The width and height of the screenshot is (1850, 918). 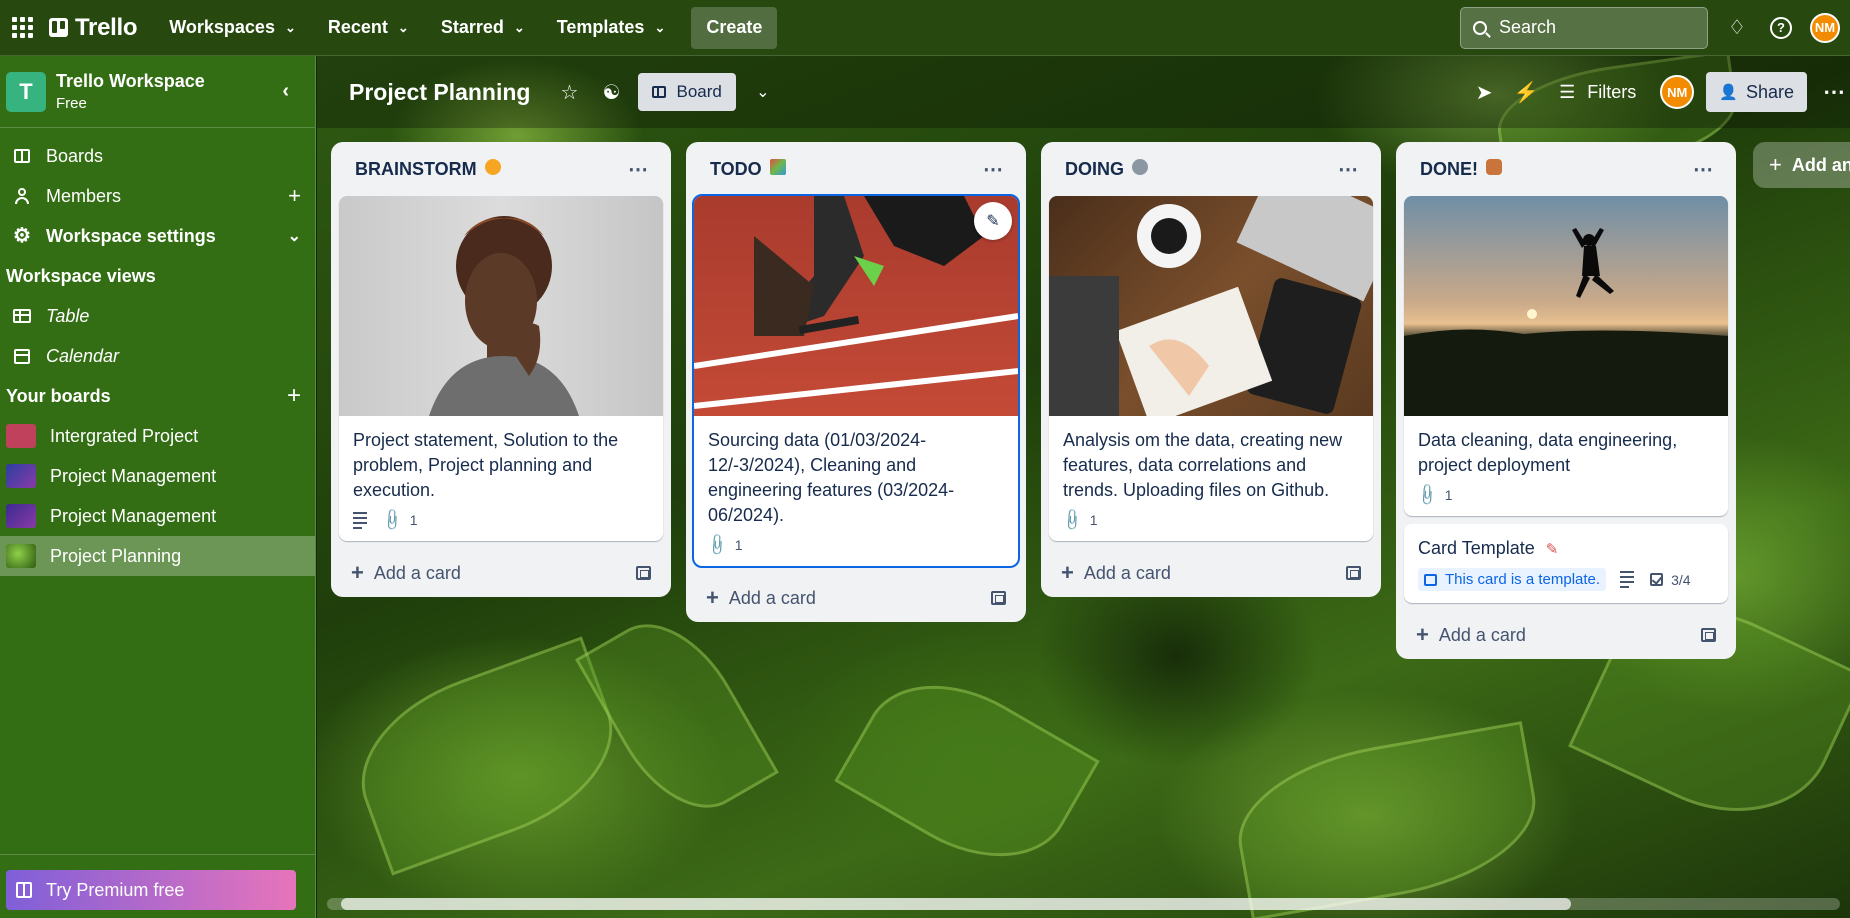 I want to click on paperclip-icon: 📎, so click(x=392, y=520).